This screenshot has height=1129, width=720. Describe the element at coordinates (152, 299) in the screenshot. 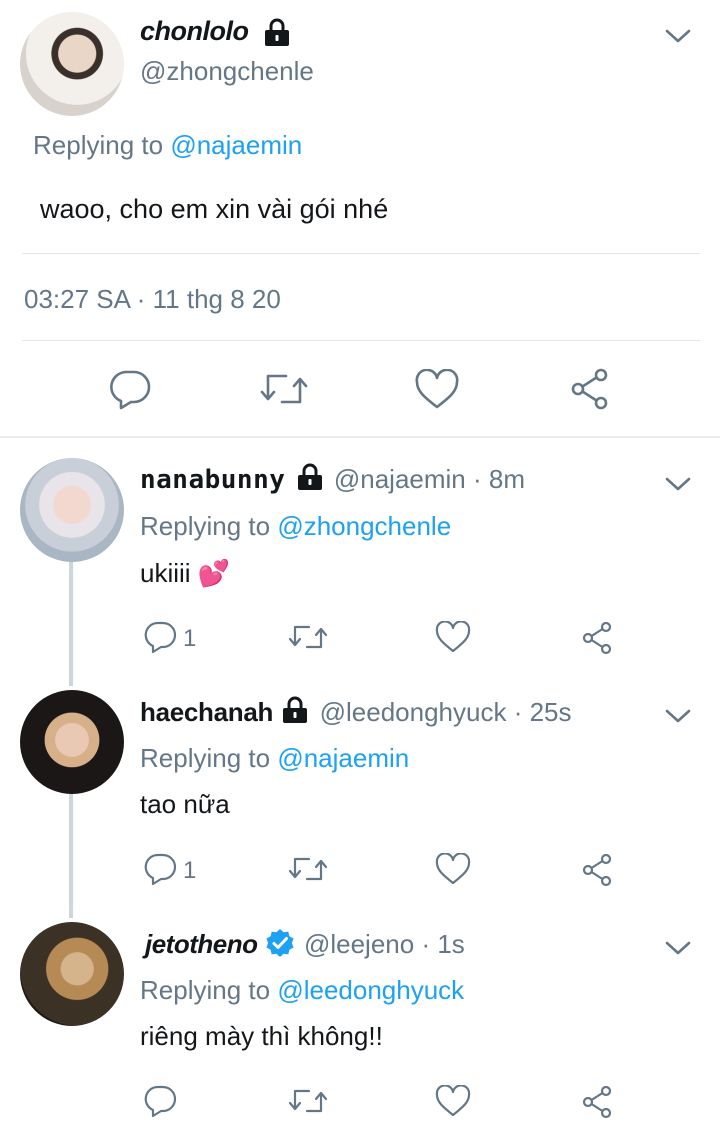

I see `timestamp: 03:27 SA · 11 thg 8 20` at that location.